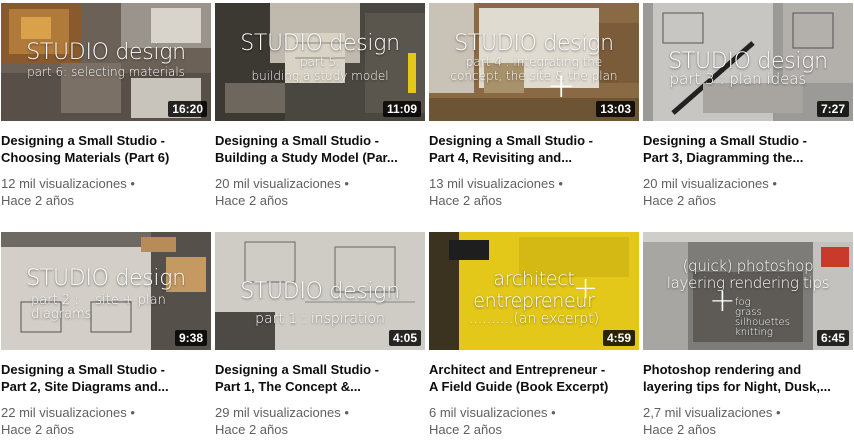 Image resolution: width=854 pixels, height=440 pixels. I want to click on duration-badge: 11:09, so click(401, 109).